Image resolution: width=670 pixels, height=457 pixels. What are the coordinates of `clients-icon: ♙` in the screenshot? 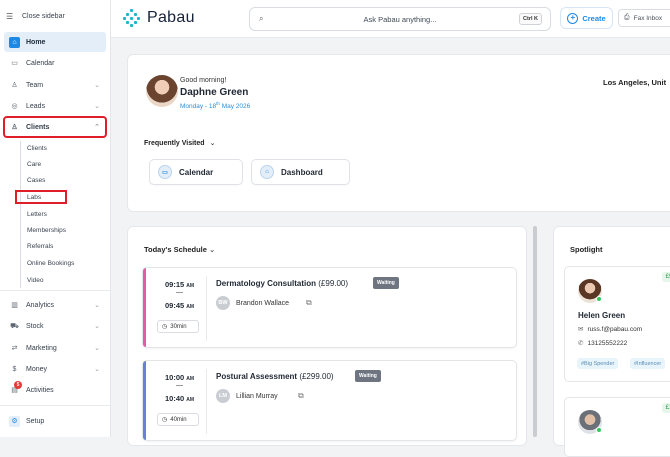 It's located at (14, 127).